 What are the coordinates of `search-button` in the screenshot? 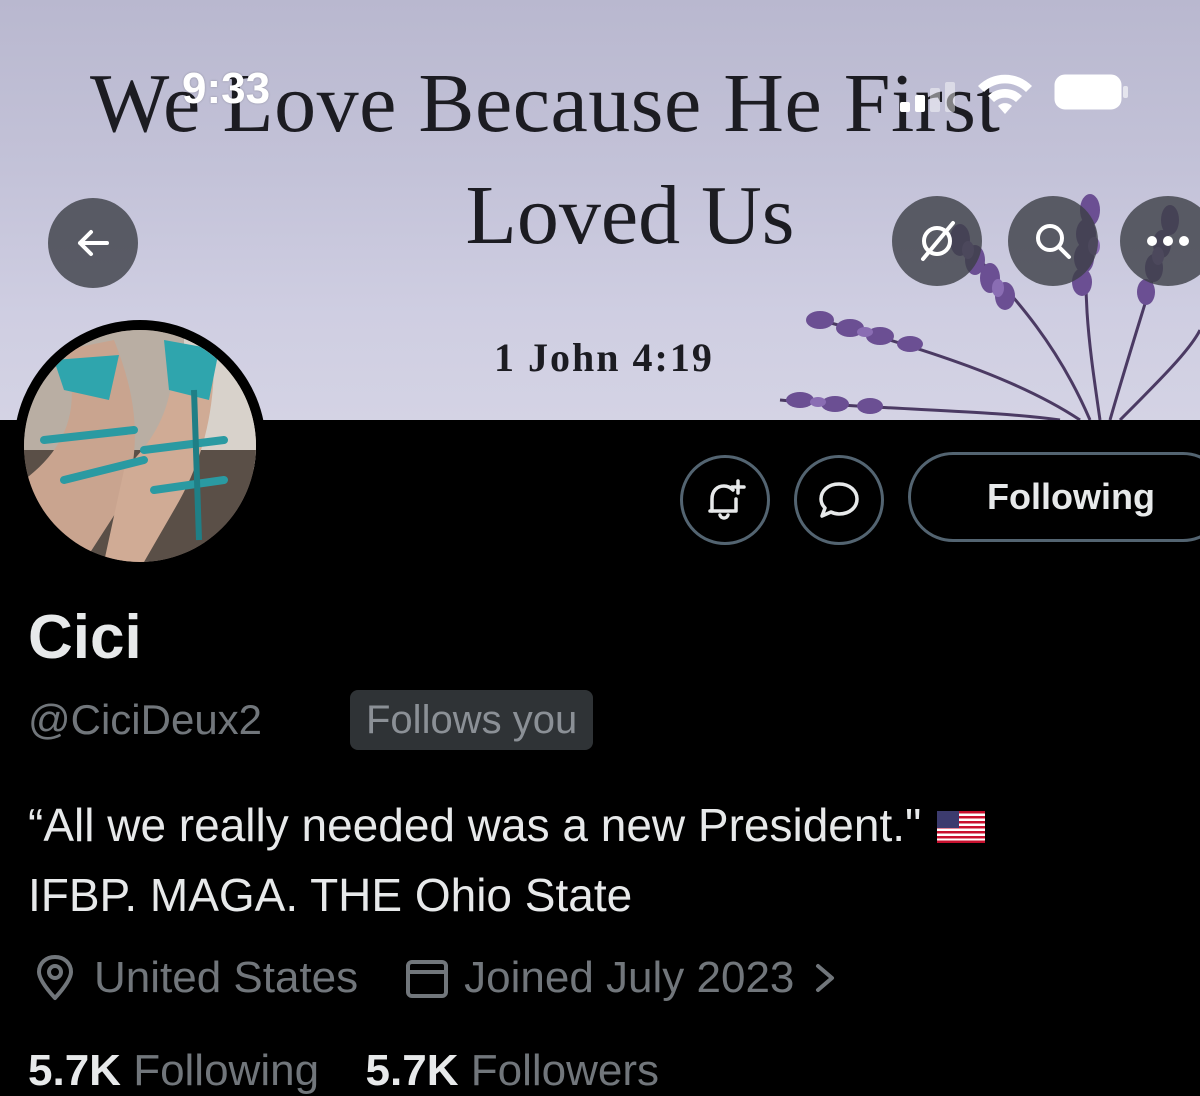 It's located at (1053, 241).